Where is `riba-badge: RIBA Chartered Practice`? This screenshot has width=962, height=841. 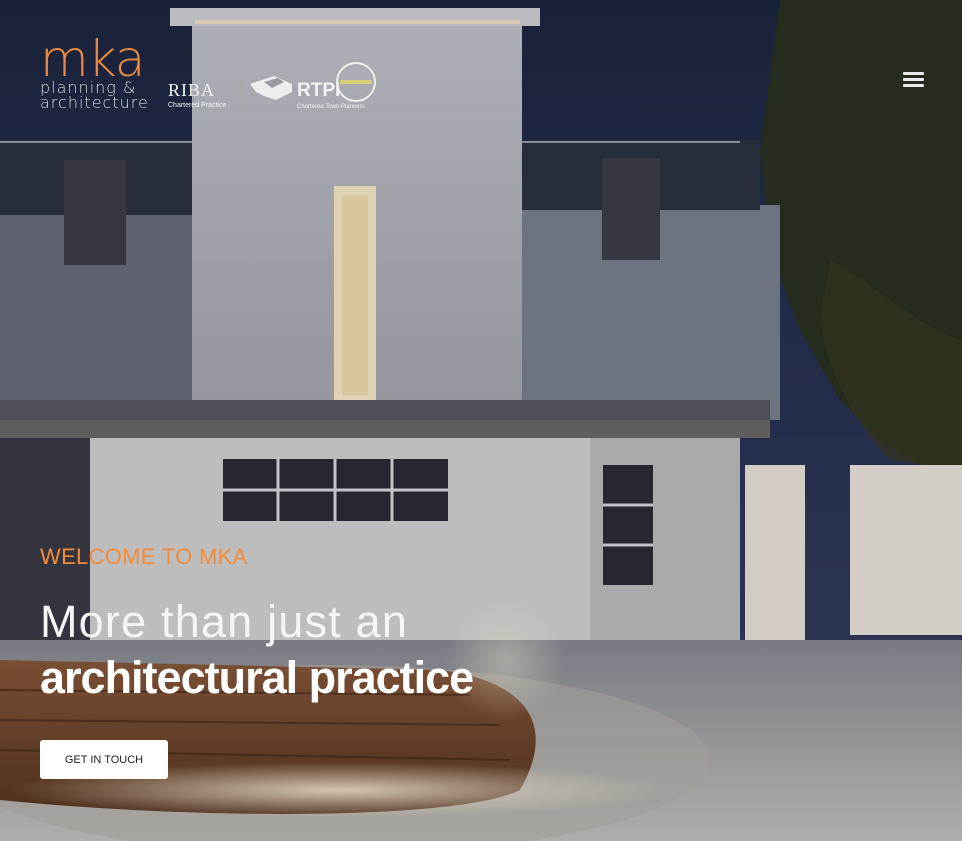 riba-badge: RIBA Chartered Practice is located at coordinates (197, 94).